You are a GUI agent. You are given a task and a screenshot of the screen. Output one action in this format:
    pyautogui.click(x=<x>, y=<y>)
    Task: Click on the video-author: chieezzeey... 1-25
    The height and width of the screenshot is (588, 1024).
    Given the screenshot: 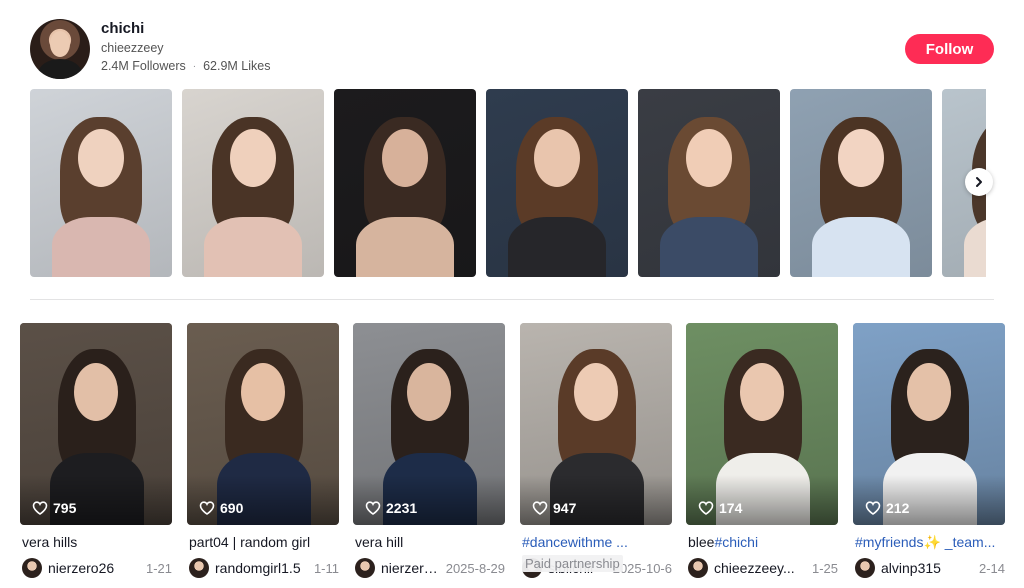 What is the action you would take?
    pyautogui.click(x=763, y=568)
    